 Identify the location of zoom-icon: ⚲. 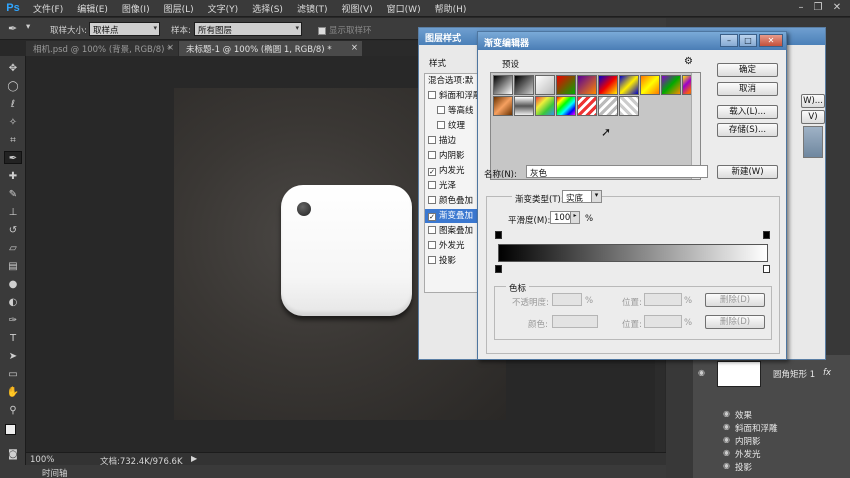
(13, 410).